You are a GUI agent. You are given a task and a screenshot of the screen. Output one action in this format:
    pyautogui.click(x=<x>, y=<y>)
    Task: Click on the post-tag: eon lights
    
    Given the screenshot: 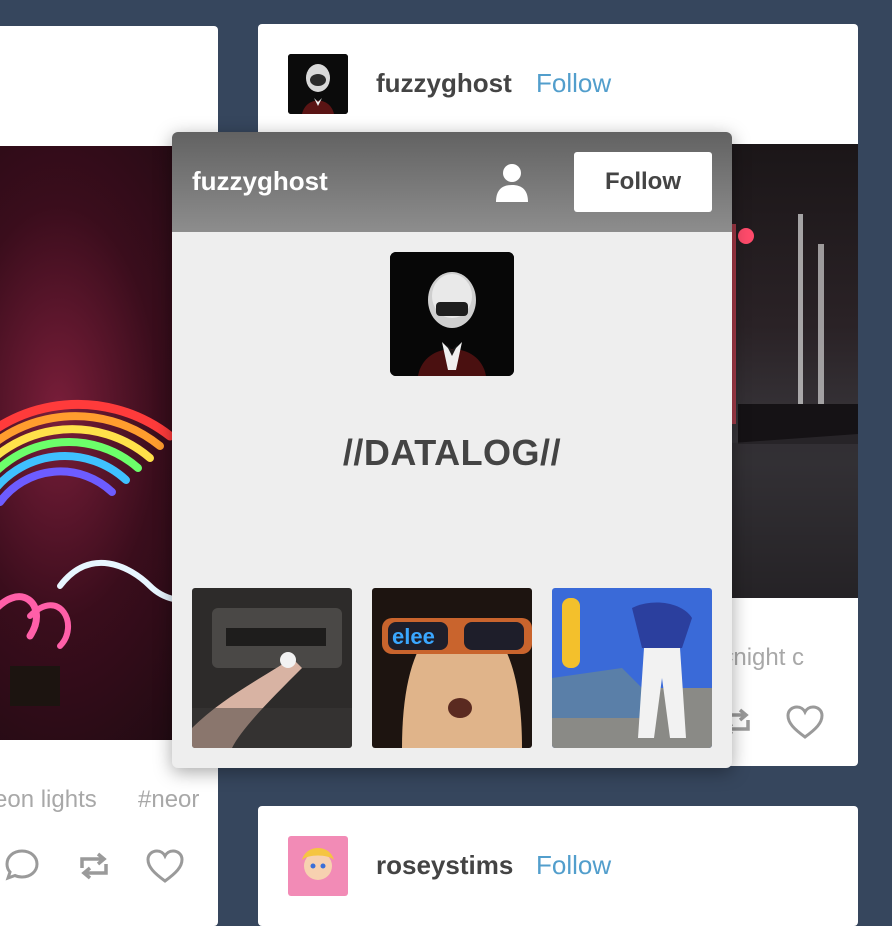 What is the action you would take?
    pyautogui.click(x=48, y=800)
    